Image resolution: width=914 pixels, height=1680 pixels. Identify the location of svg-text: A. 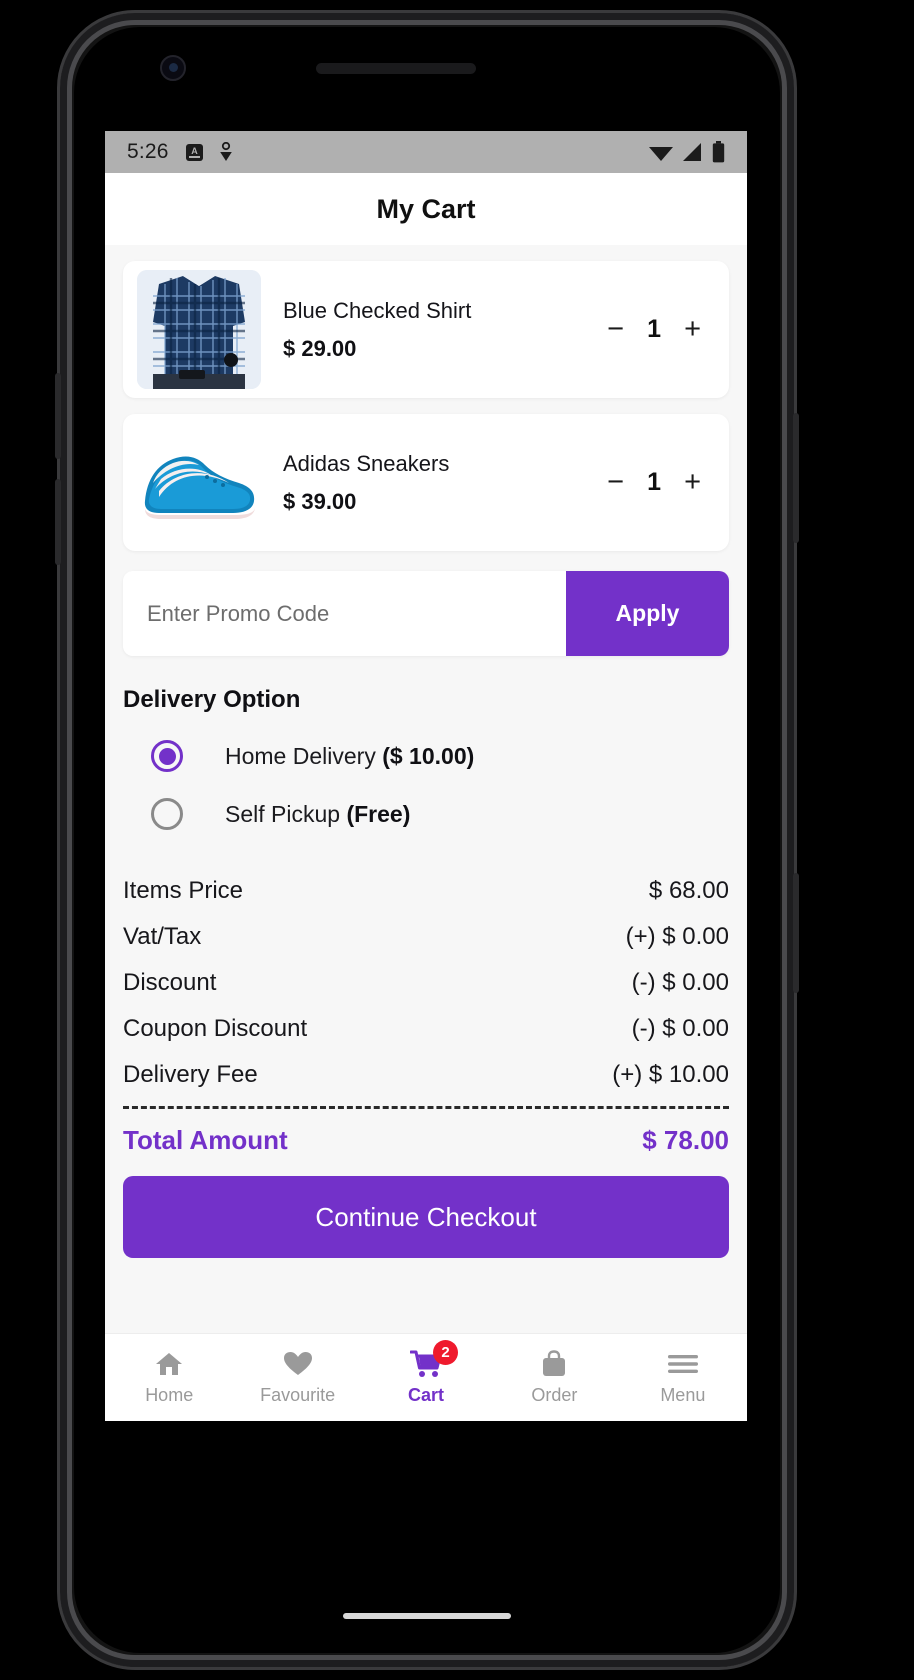
(194, 151).